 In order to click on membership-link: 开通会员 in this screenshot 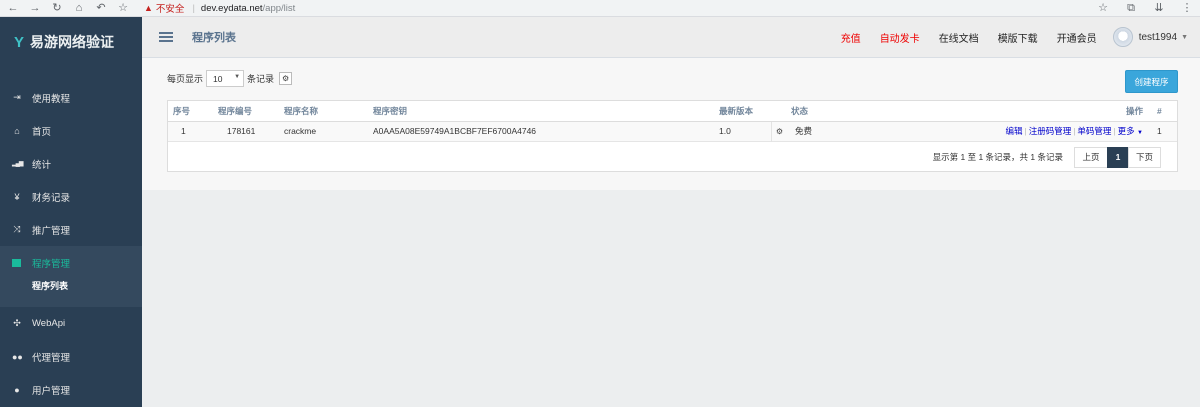, I will do `click(1077, 37)`.